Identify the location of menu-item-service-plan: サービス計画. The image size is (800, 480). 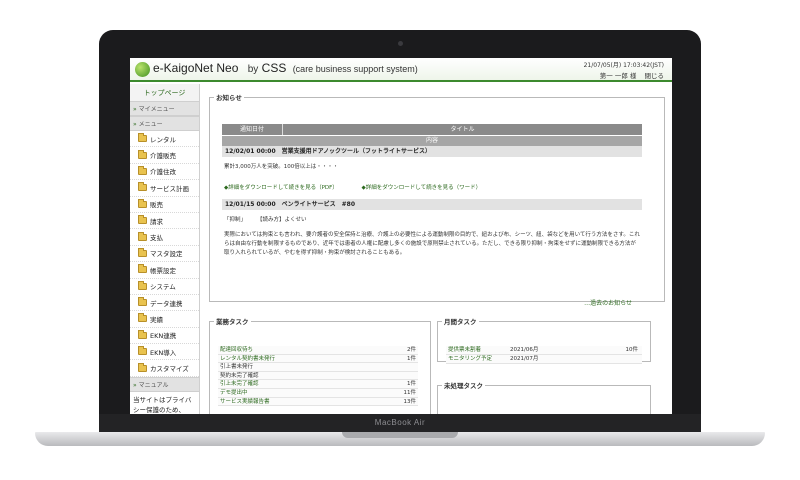
(164, 188).